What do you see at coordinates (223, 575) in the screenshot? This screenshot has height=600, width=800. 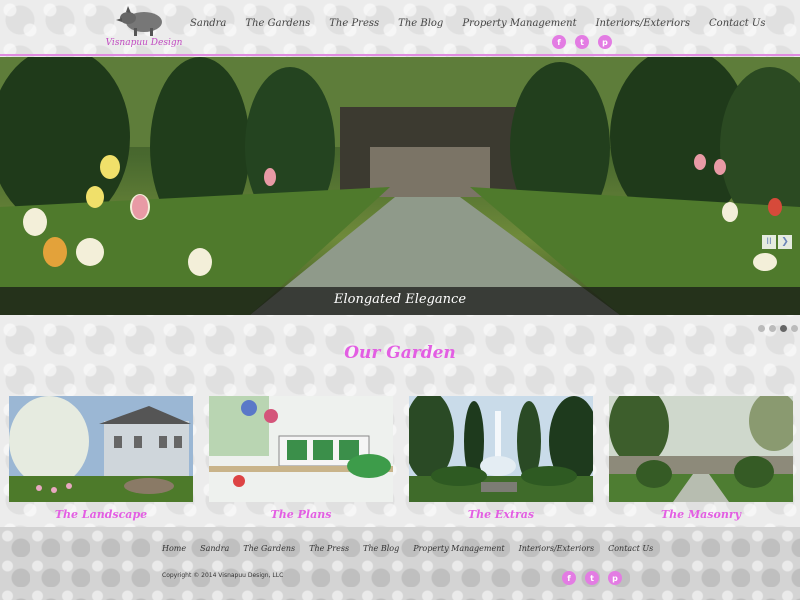 I see `copyright: Copyright © 2014 Visnapuu Design, LLC` at bounding box center [223, 575].